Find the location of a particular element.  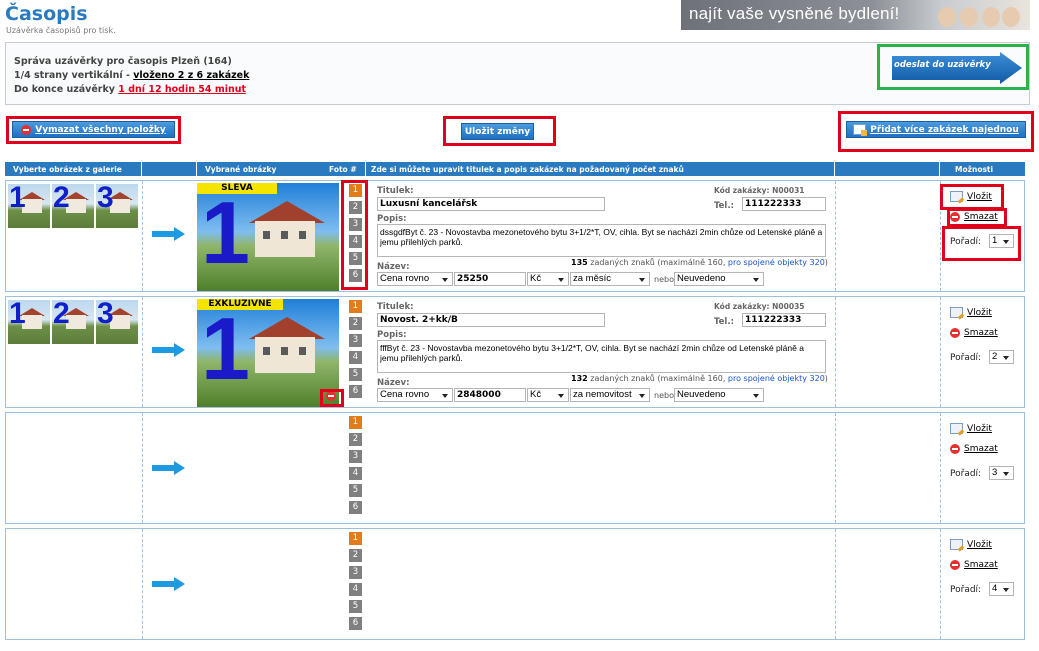

add-multiple-orders-button: Přidat více zakázek najednou is located at coordinates (936, 129).